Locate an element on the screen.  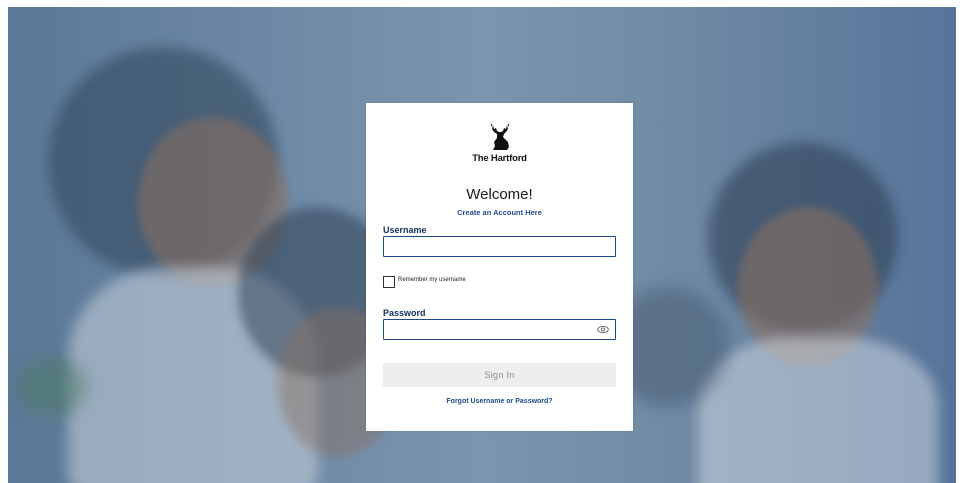
brand-name: The Hartford is located at coordinates (499, 158).